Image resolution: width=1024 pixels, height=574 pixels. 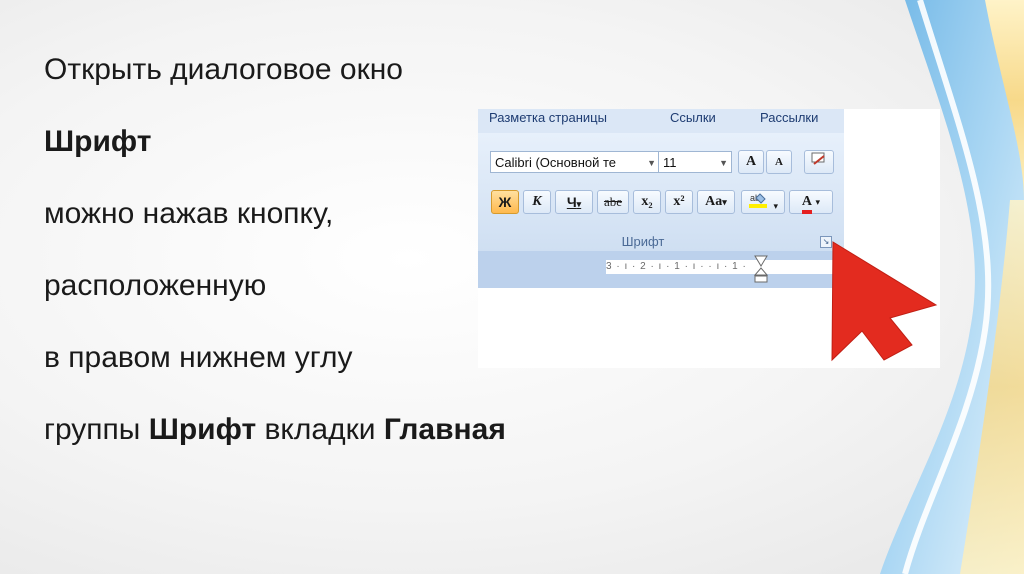 I want to click on cursor-arrow-icon, so click(x=884, y=301).